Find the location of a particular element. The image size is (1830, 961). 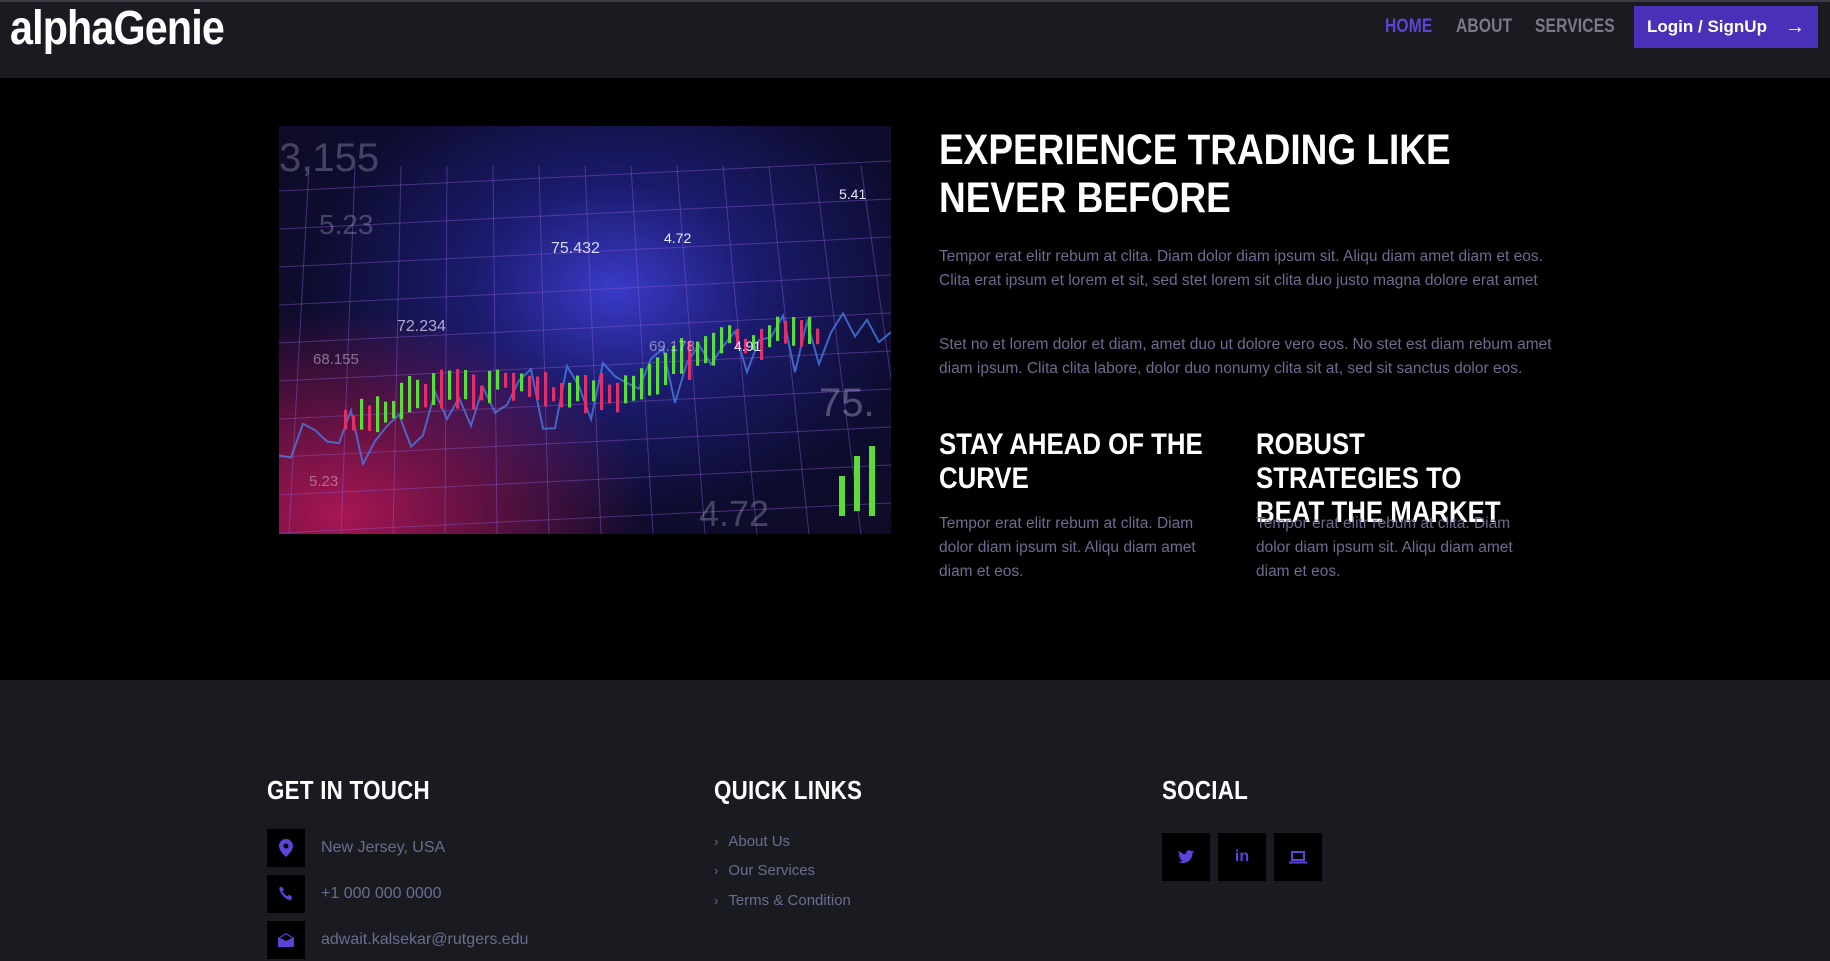

get-in-touch-title: GET IN TOUCH is located at coordinates (348, 790).